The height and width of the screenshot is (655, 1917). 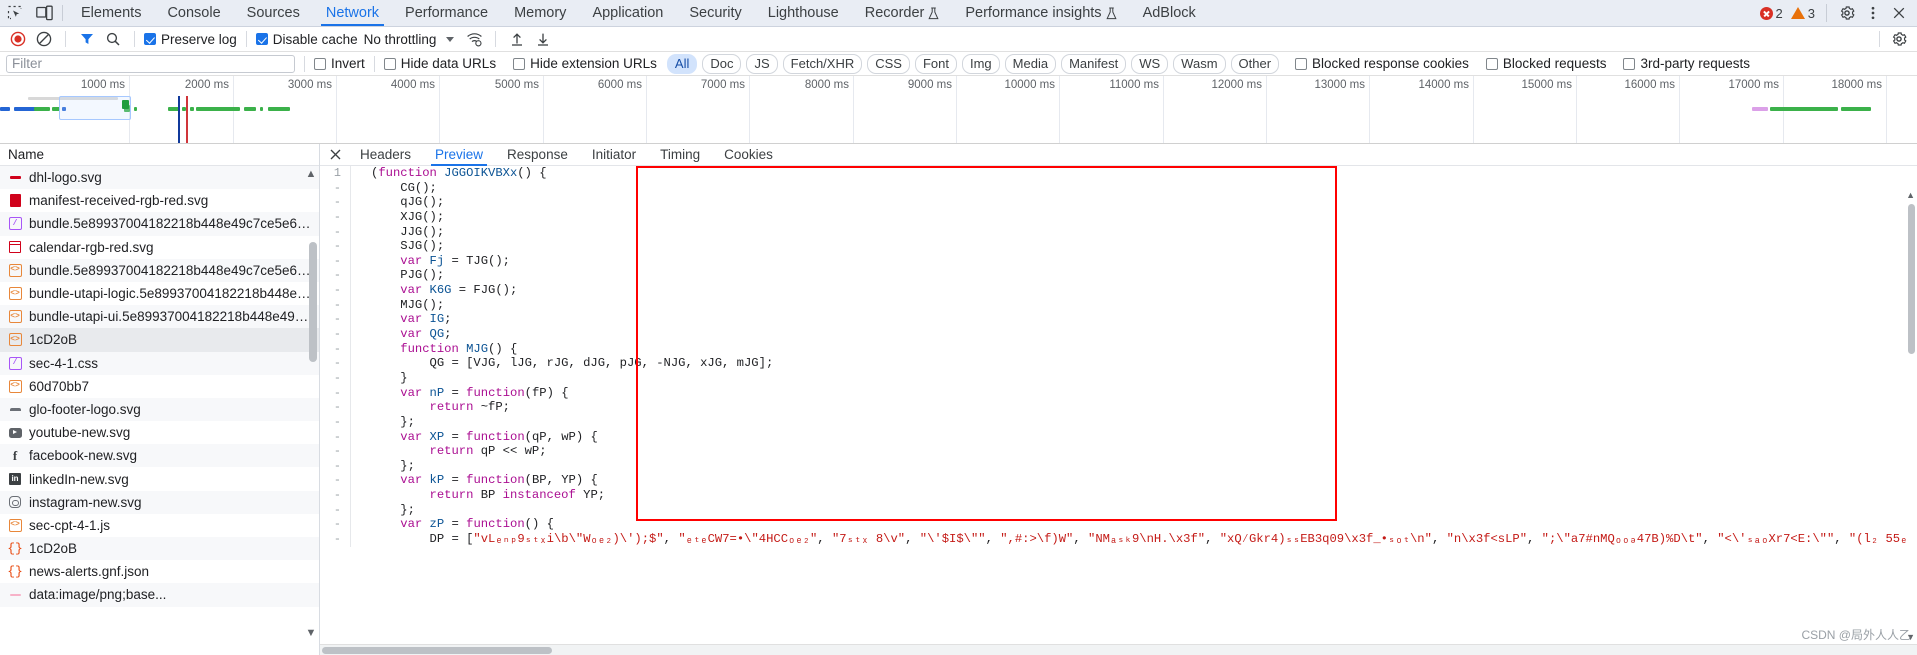 What do you see at coordinates (44, 13) in the screenshot?
I see `device-toolbar-icon` at bounding box center [44, 13].